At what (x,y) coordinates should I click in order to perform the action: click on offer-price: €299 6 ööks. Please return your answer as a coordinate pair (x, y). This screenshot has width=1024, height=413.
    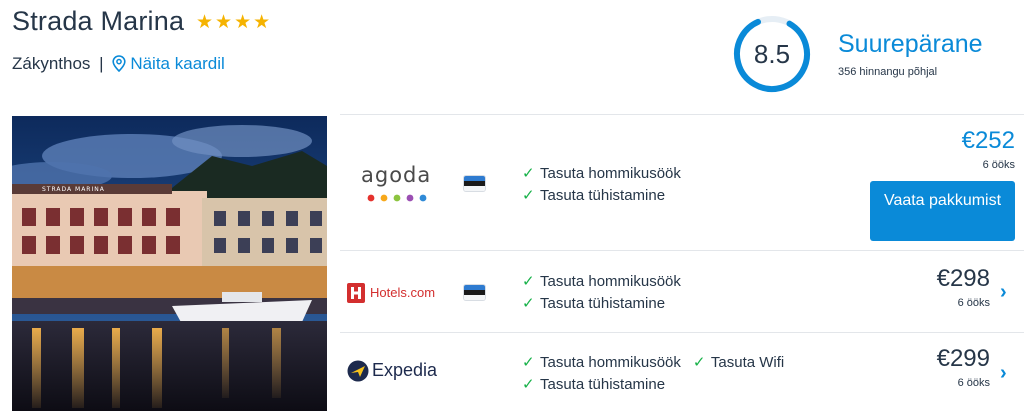
    Looking at the image, I should click on (963, 367).